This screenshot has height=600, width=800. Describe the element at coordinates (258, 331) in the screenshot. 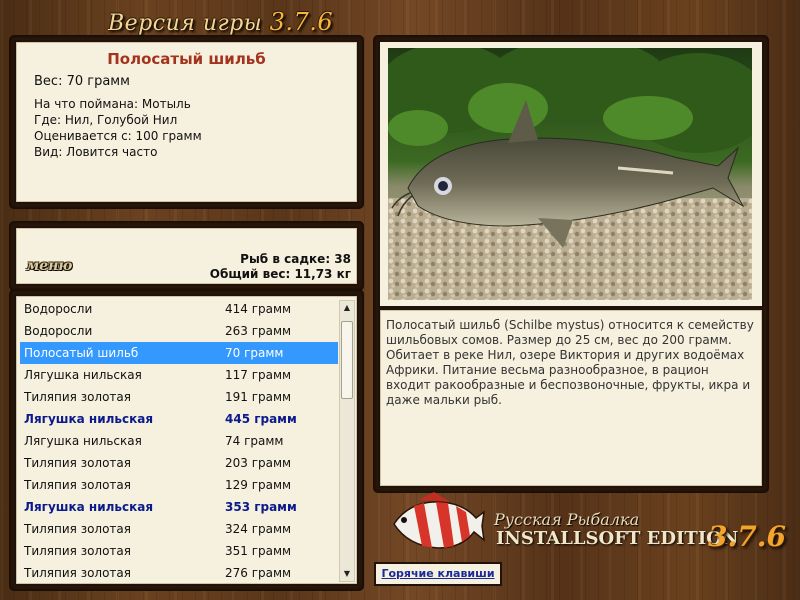

I see `catch-item-weight: 263 грамм` at that location.